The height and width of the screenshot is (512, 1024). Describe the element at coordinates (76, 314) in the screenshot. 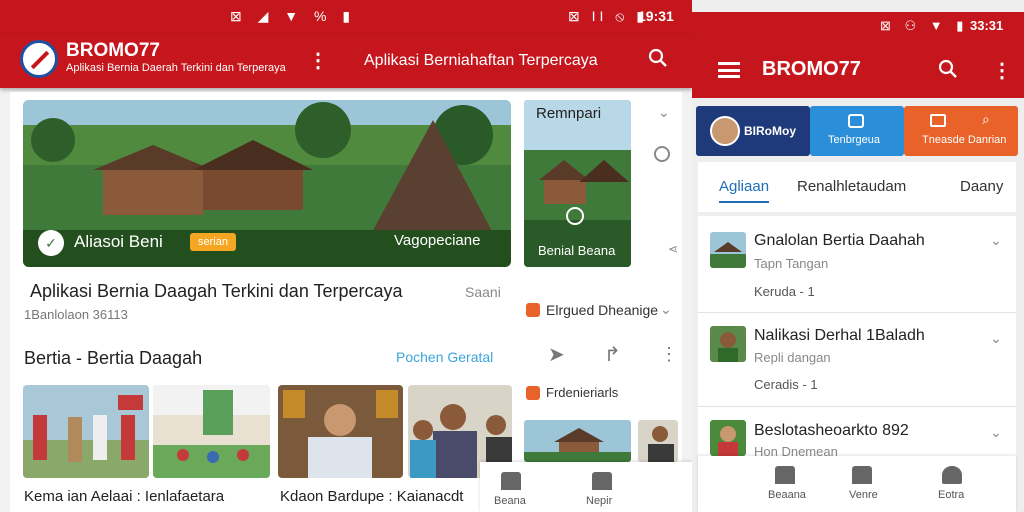

I see `headline-meta: 1Banlolaon 36113` at that location.